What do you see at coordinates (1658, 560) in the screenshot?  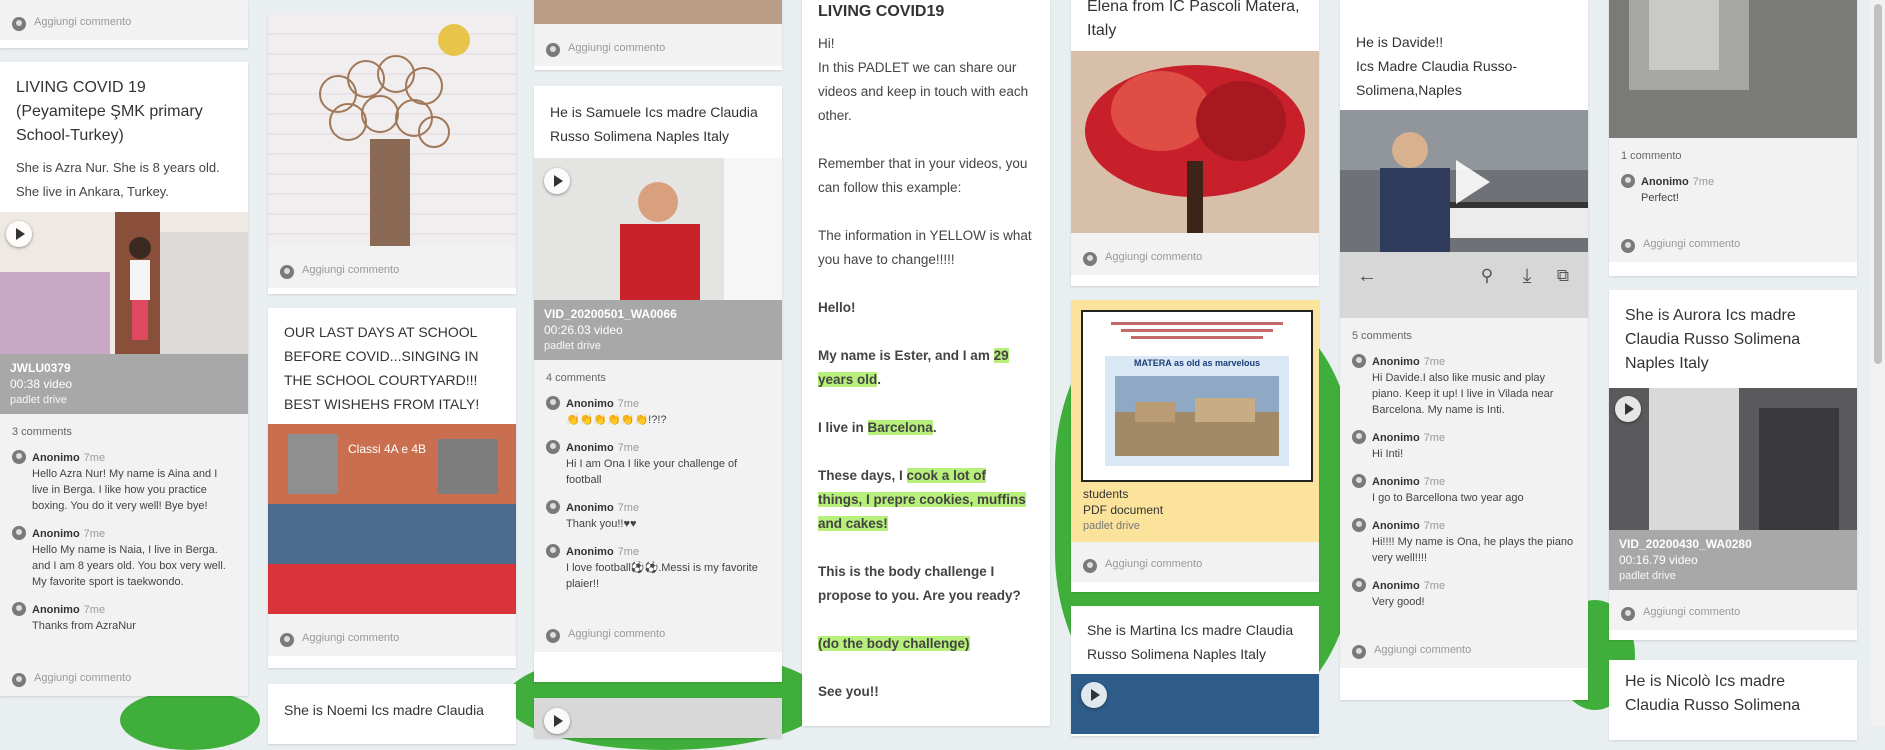 I see `attachment-type: 00:16.79 video` at bounding box center [1658, 560].